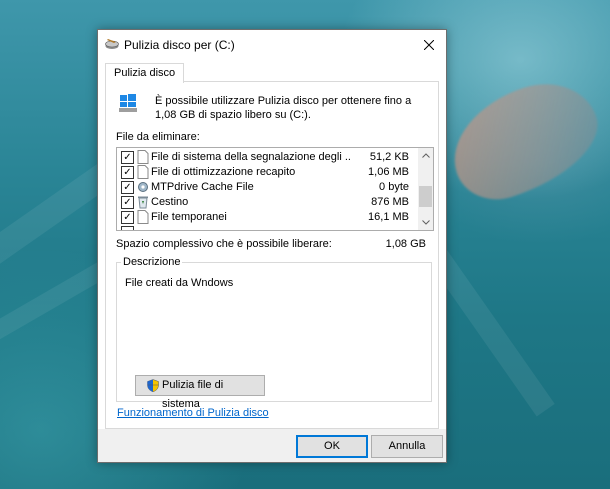 This screenshot has height=489, width=610. I want to click on window-title: Pulizia disco per (C:), so click(179, 45).